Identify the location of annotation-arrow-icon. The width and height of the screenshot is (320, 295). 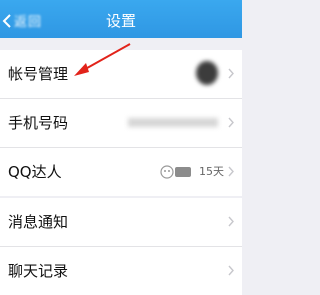
(102, 59).